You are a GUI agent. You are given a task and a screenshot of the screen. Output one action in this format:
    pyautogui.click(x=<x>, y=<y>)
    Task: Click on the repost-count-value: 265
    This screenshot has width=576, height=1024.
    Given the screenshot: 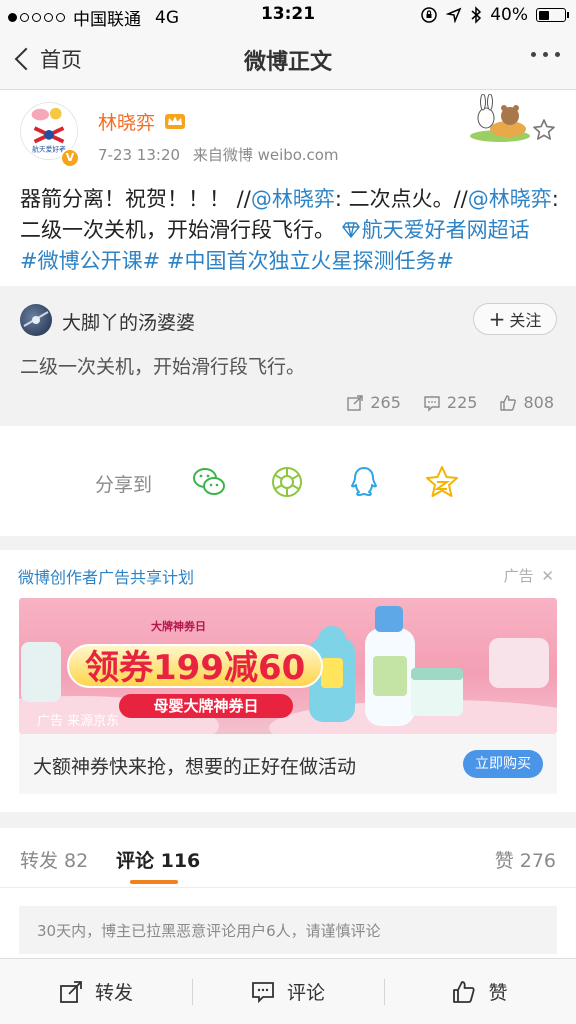 What is the action you would take?
    pyautogui.click(x=385, y=402)
    